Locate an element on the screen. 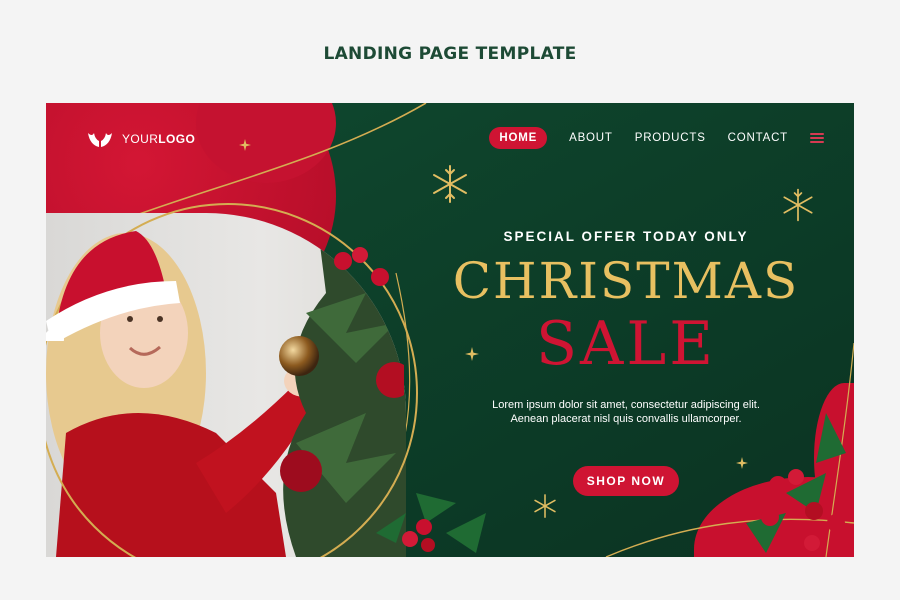 The image size is (900, 600). logo-text: YOURLOGO is located at coordinates (159, 139).